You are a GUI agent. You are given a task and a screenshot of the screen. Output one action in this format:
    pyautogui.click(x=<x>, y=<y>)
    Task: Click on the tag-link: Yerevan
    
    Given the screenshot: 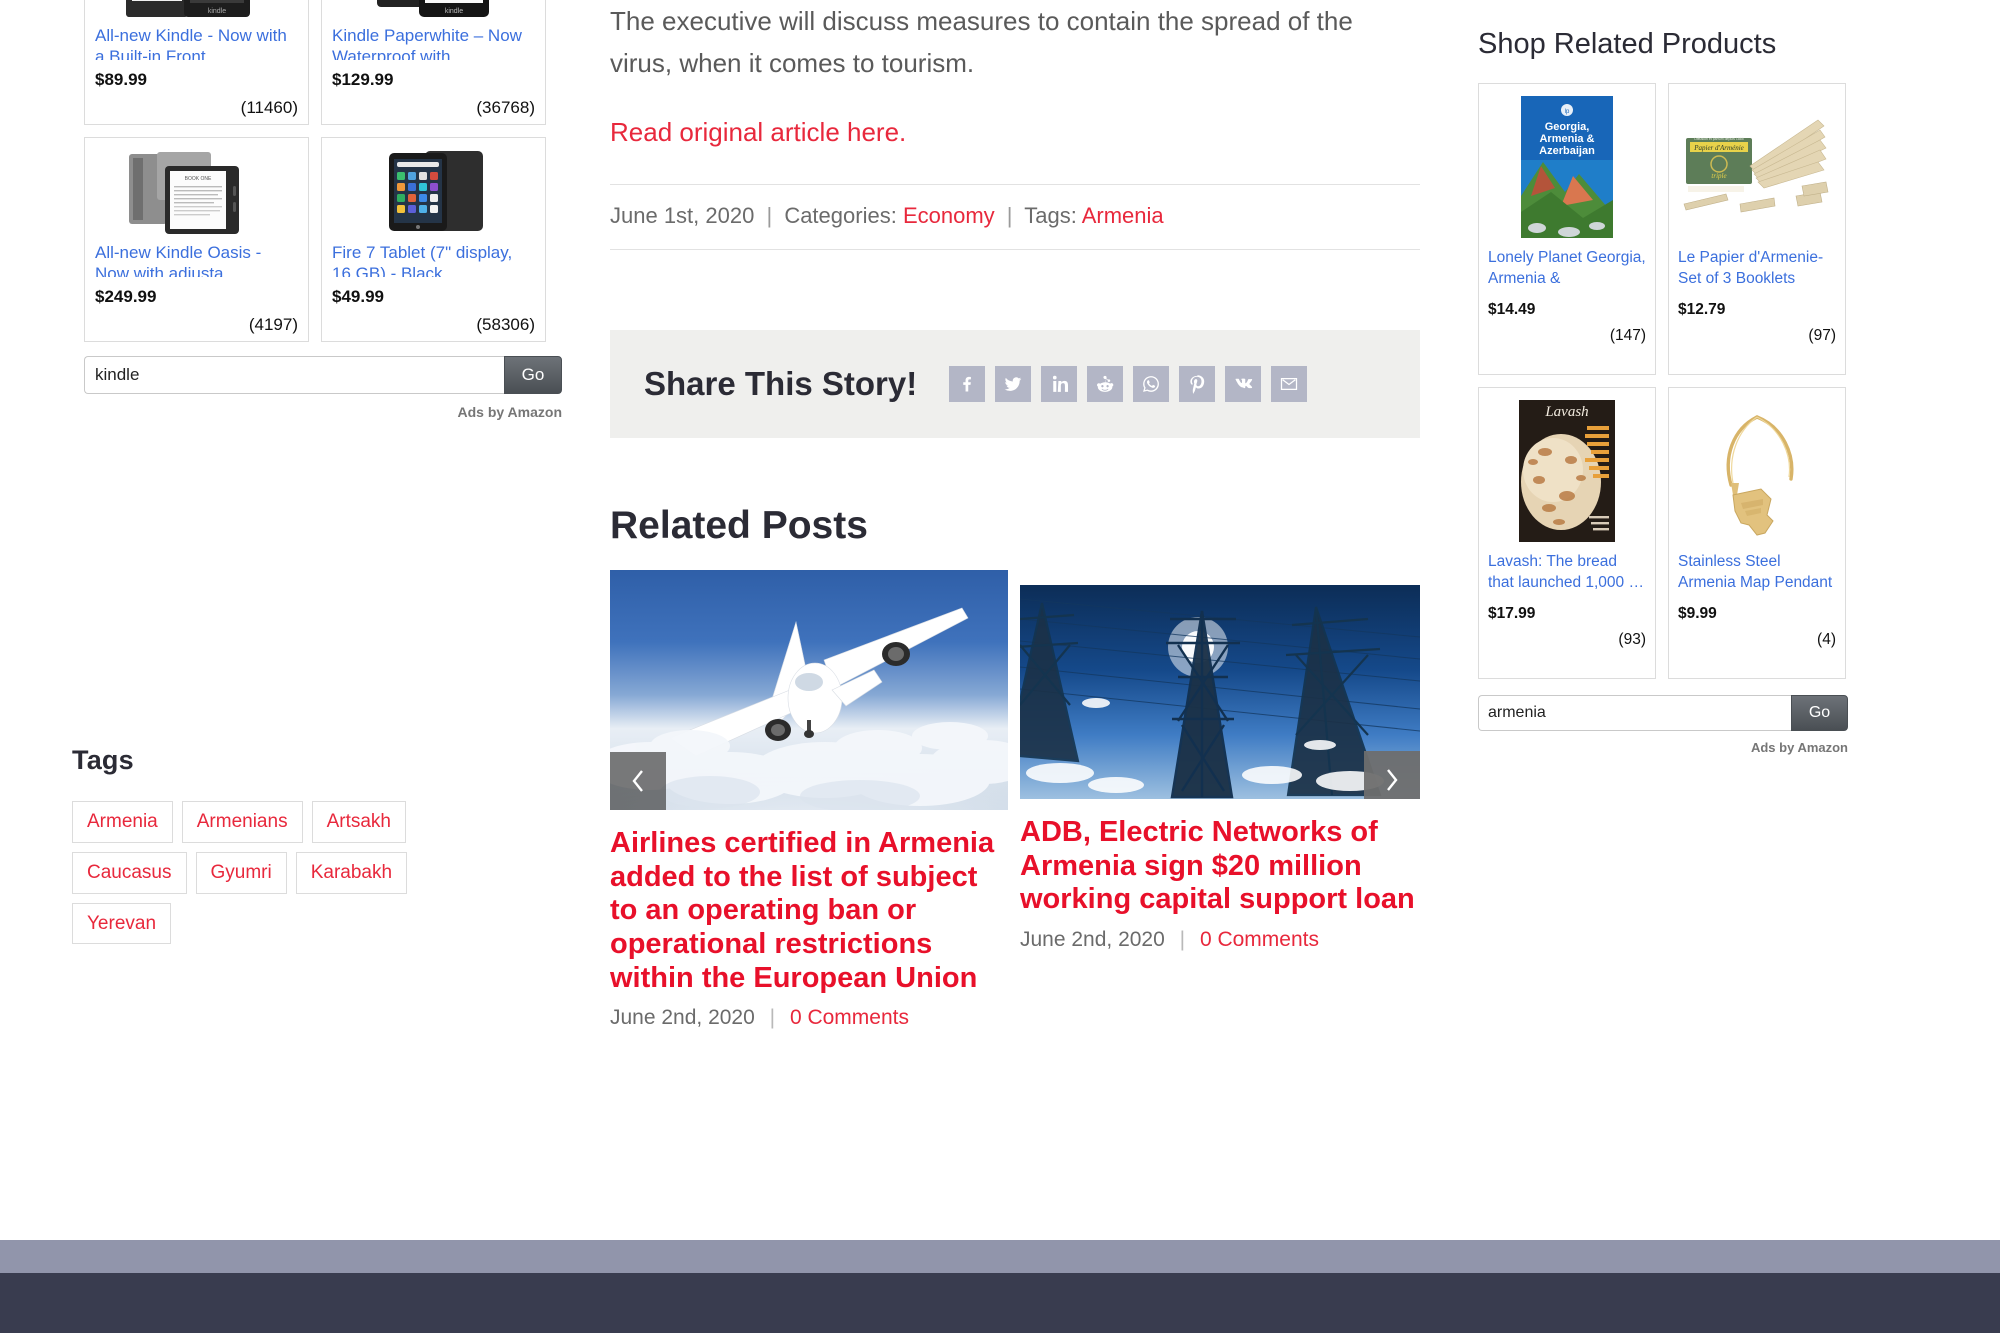 What is the action you would take?
    pyautogui.click(x=122, y=923)
    